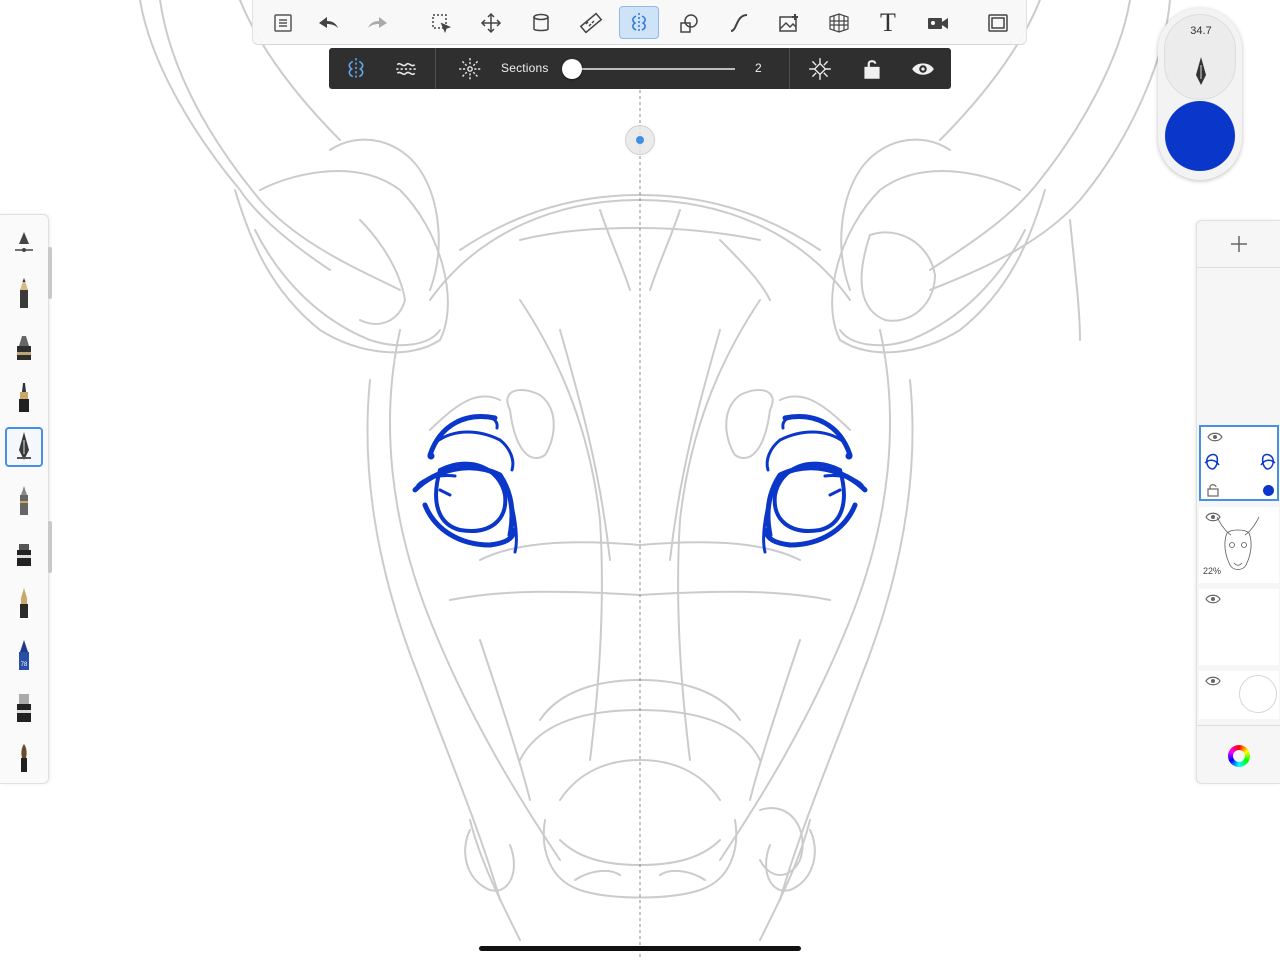 The height and width of the screenshot is (960, 1280). I want to click on brush-eraser, so click(24, 707).